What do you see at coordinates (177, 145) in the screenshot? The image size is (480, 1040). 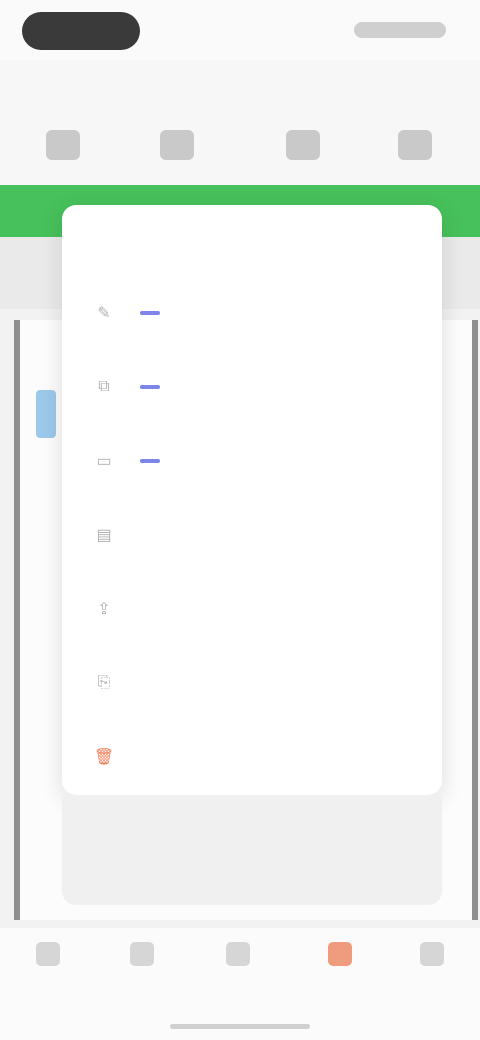 I see `format-icon` at bounding box center [177, 145].